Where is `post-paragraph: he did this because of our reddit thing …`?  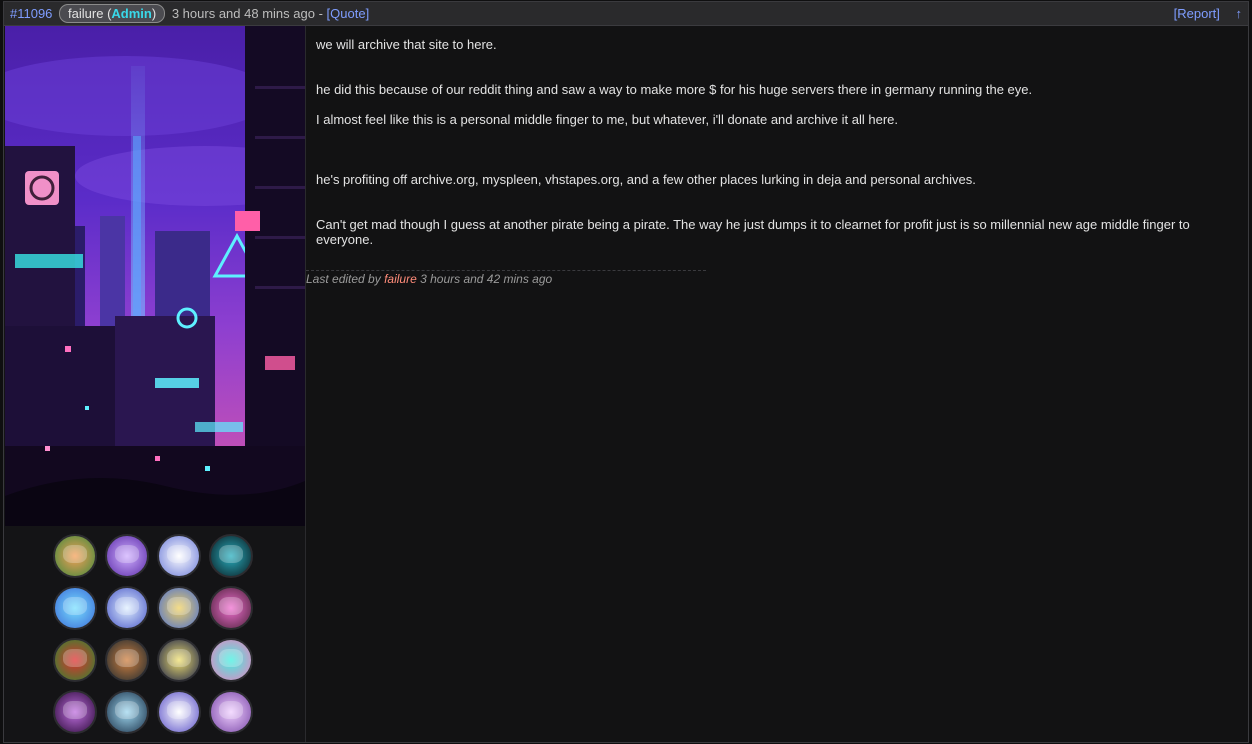
post-paragraph: he did this because of our reddit thing … is located at coordinates (674, 89).